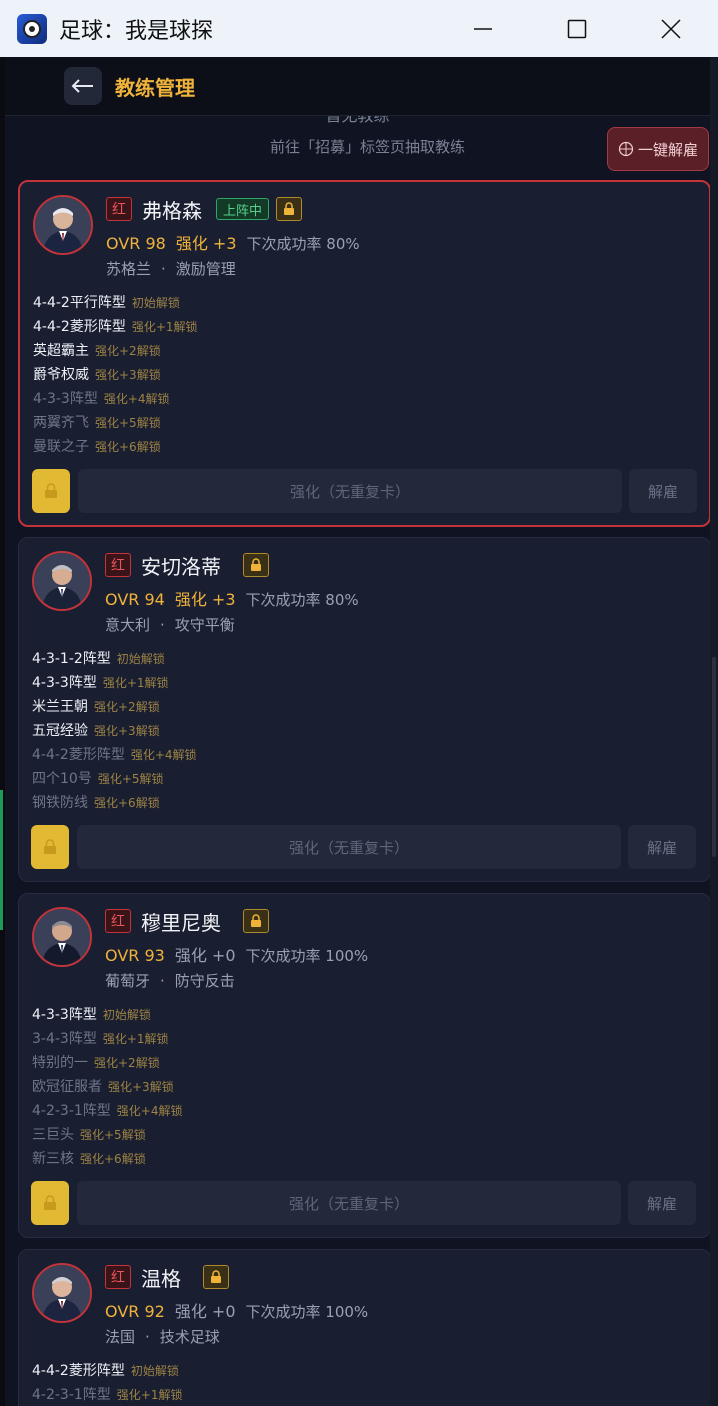 This screenshot has width=718, height=1406. Describe the element at coordinates (64, 1039) in the screenshot. I see `skill-name: 3-4-3阵型` at that location.